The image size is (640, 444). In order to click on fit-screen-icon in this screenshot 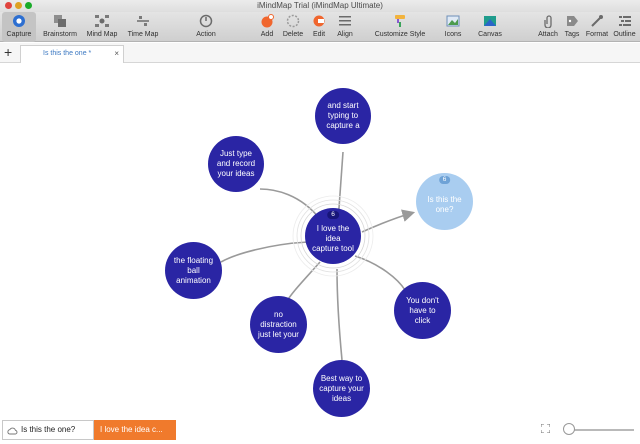, I will do `click(545, 428)`.